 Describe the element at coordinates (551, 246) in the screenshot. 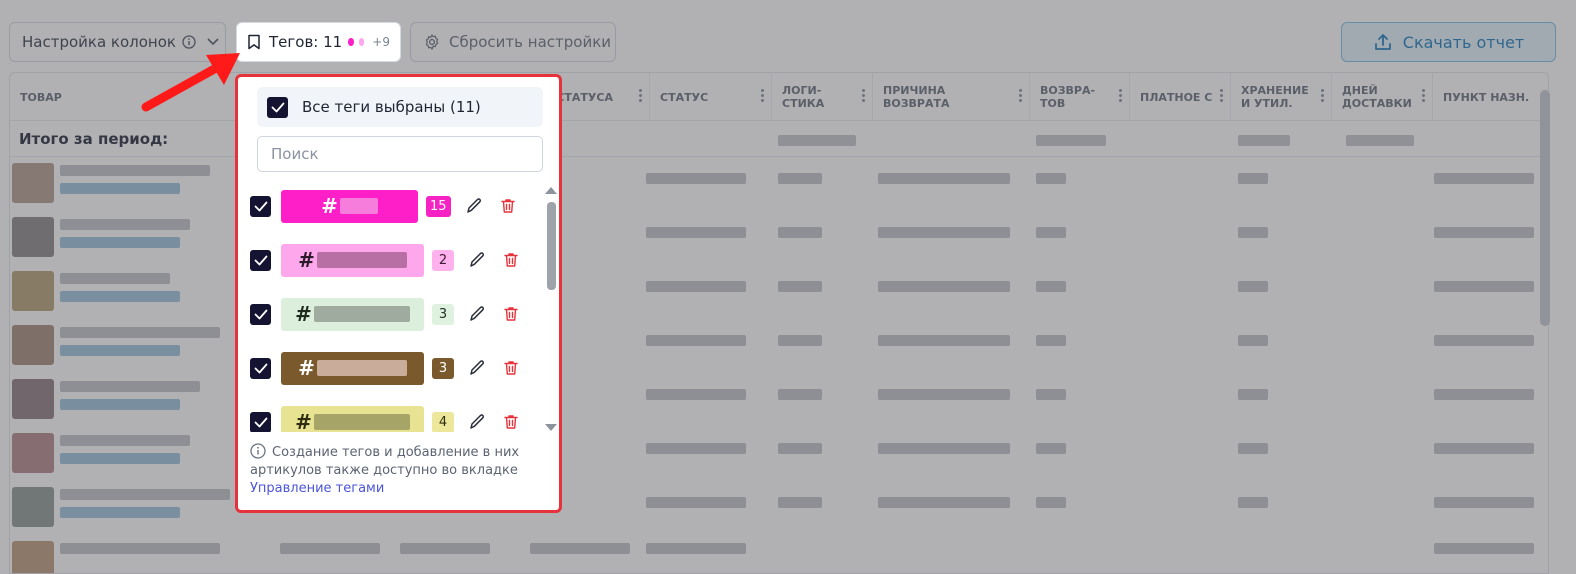

I see `scroll-thumb` at that location.